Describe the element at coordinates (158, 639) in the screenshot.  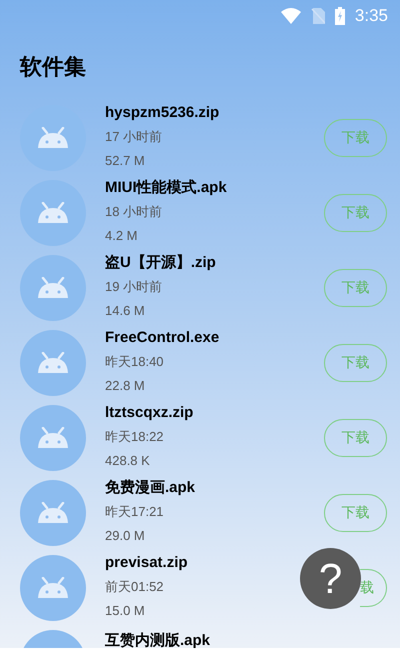
I see `file-name: 互赞内测版.apk` at that location.